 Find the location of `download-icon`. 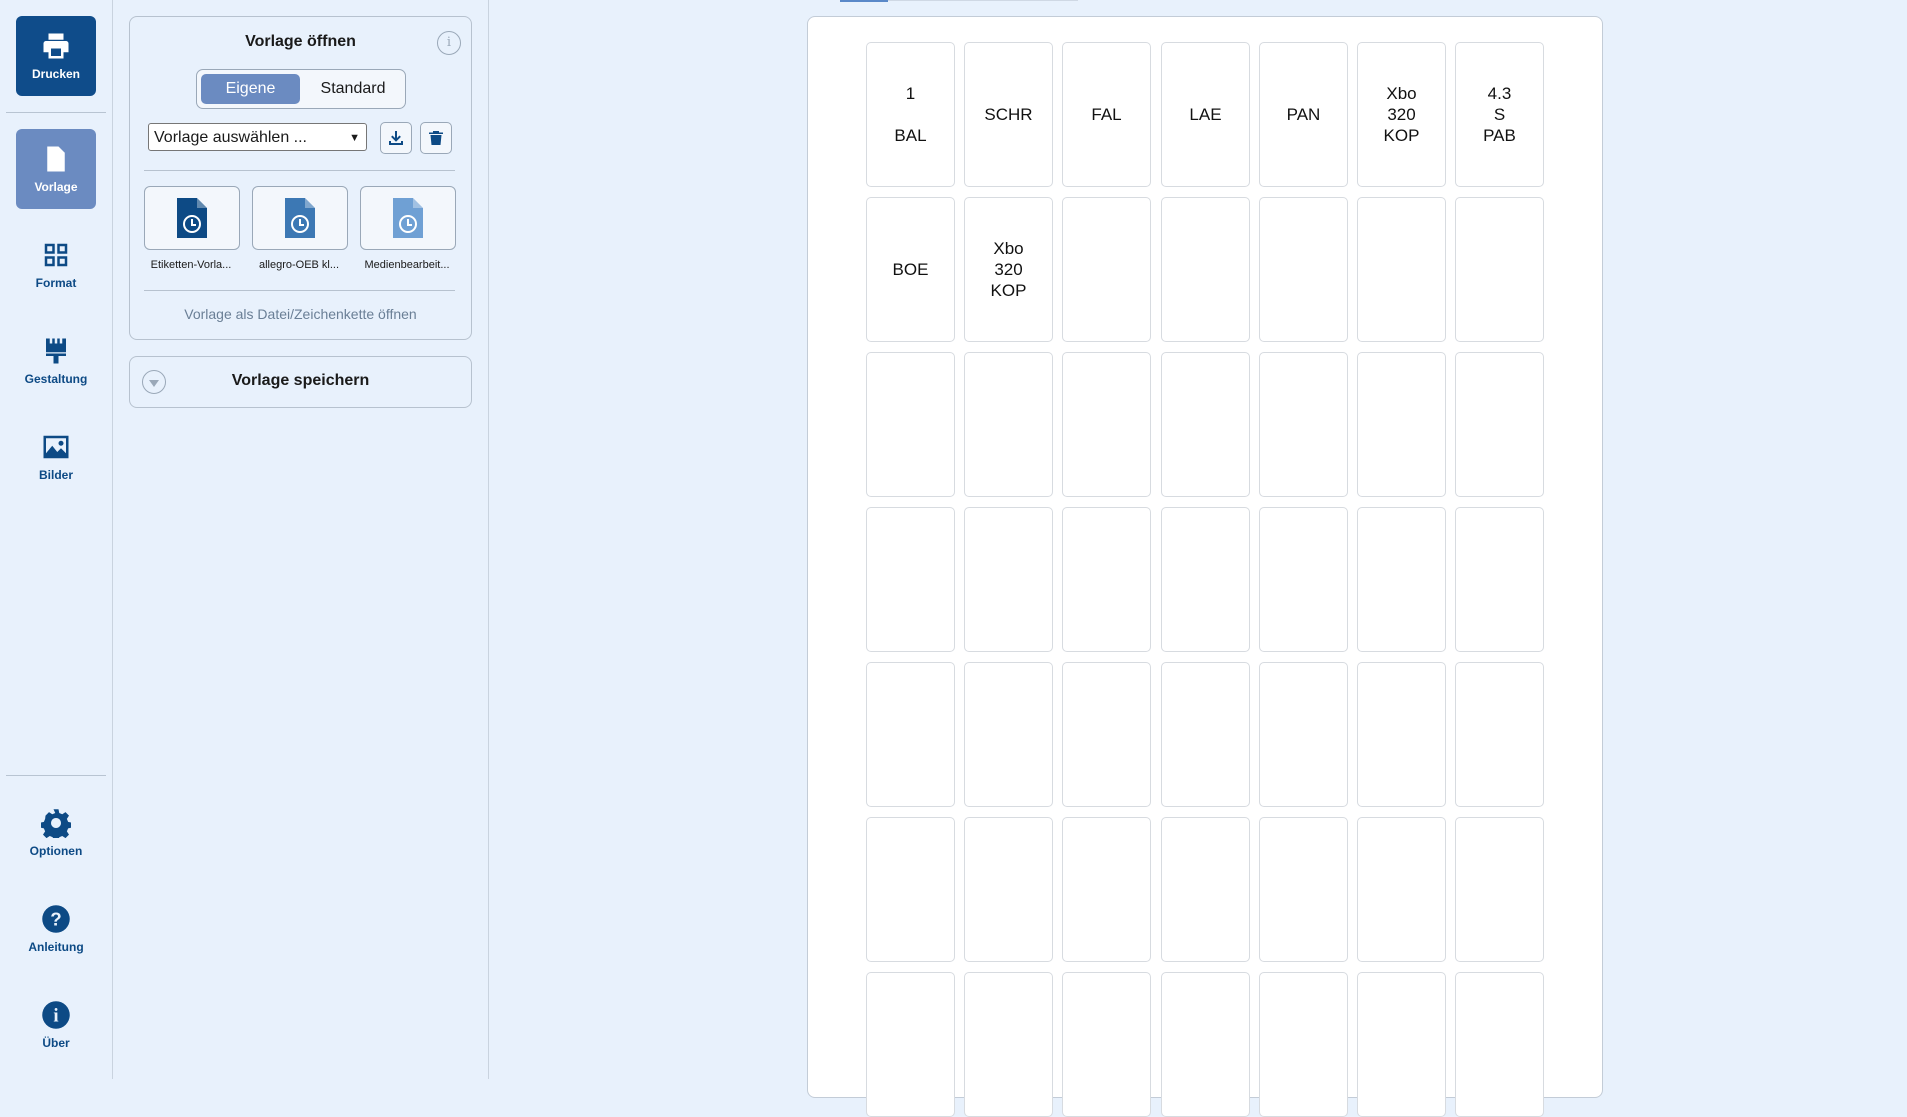

download-icon is located at coordinates (396, 138).